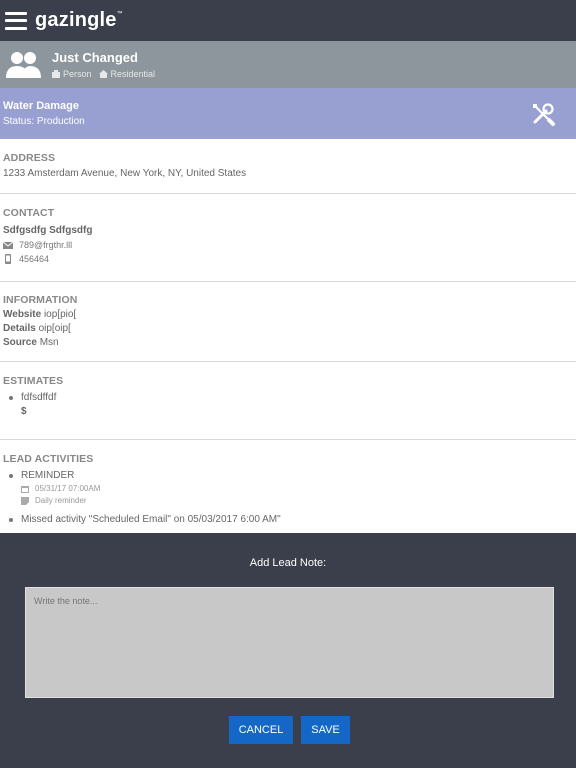  What do you see at coordinates (44, 121) in the screenshot?
I see `job-status: Status: Production` at bounding box center [44, 121].